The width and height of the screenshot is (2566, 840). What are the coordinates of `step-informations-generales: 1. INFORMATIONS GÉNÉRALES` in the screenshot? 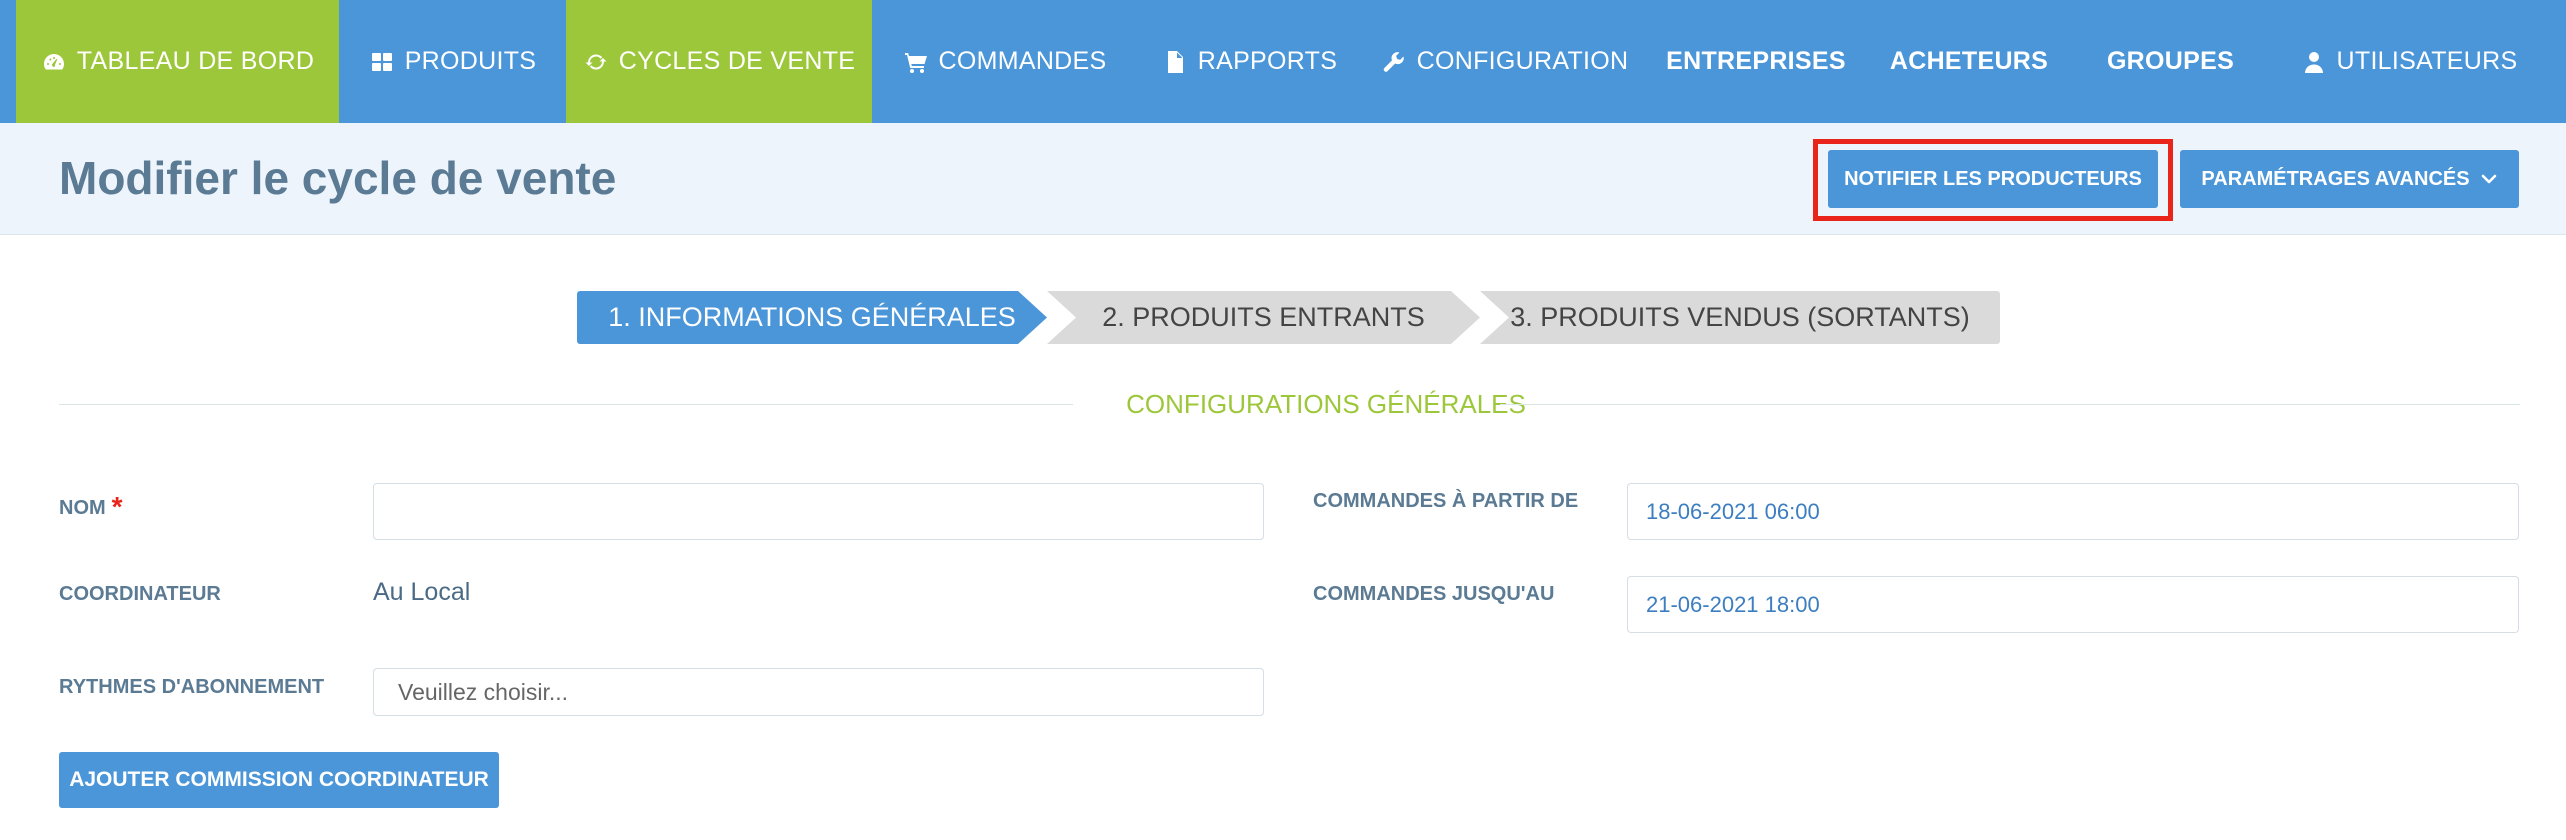 It's located at (812, 317).